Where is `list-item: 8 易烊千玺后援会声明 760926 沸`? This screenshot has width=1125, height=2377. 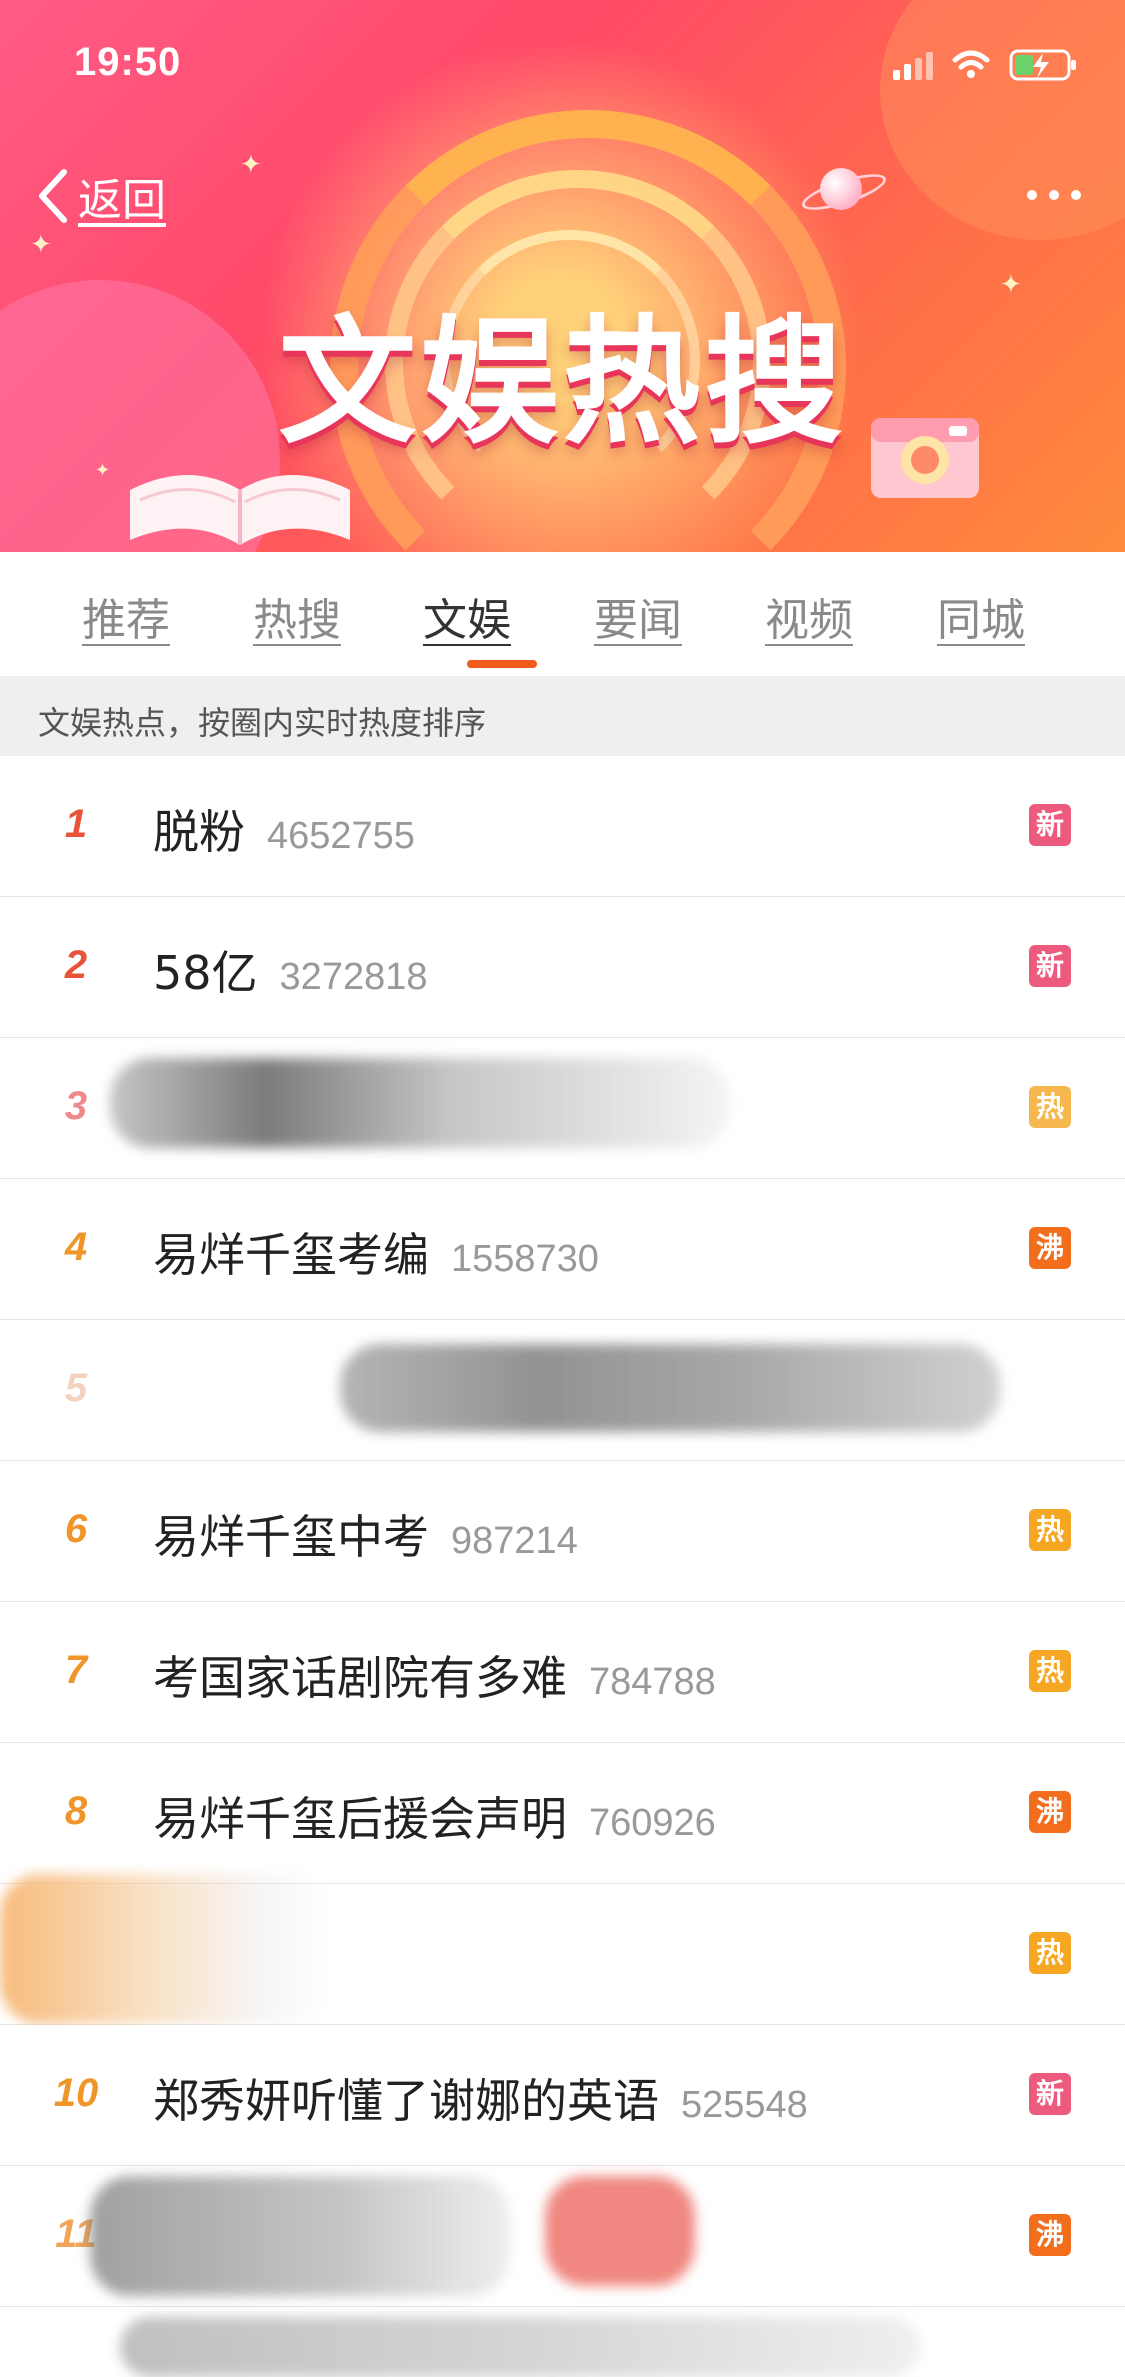 list-item: 8 易烊千玺后援会声明 760926 沸 is located at coordinates (562, 1813).